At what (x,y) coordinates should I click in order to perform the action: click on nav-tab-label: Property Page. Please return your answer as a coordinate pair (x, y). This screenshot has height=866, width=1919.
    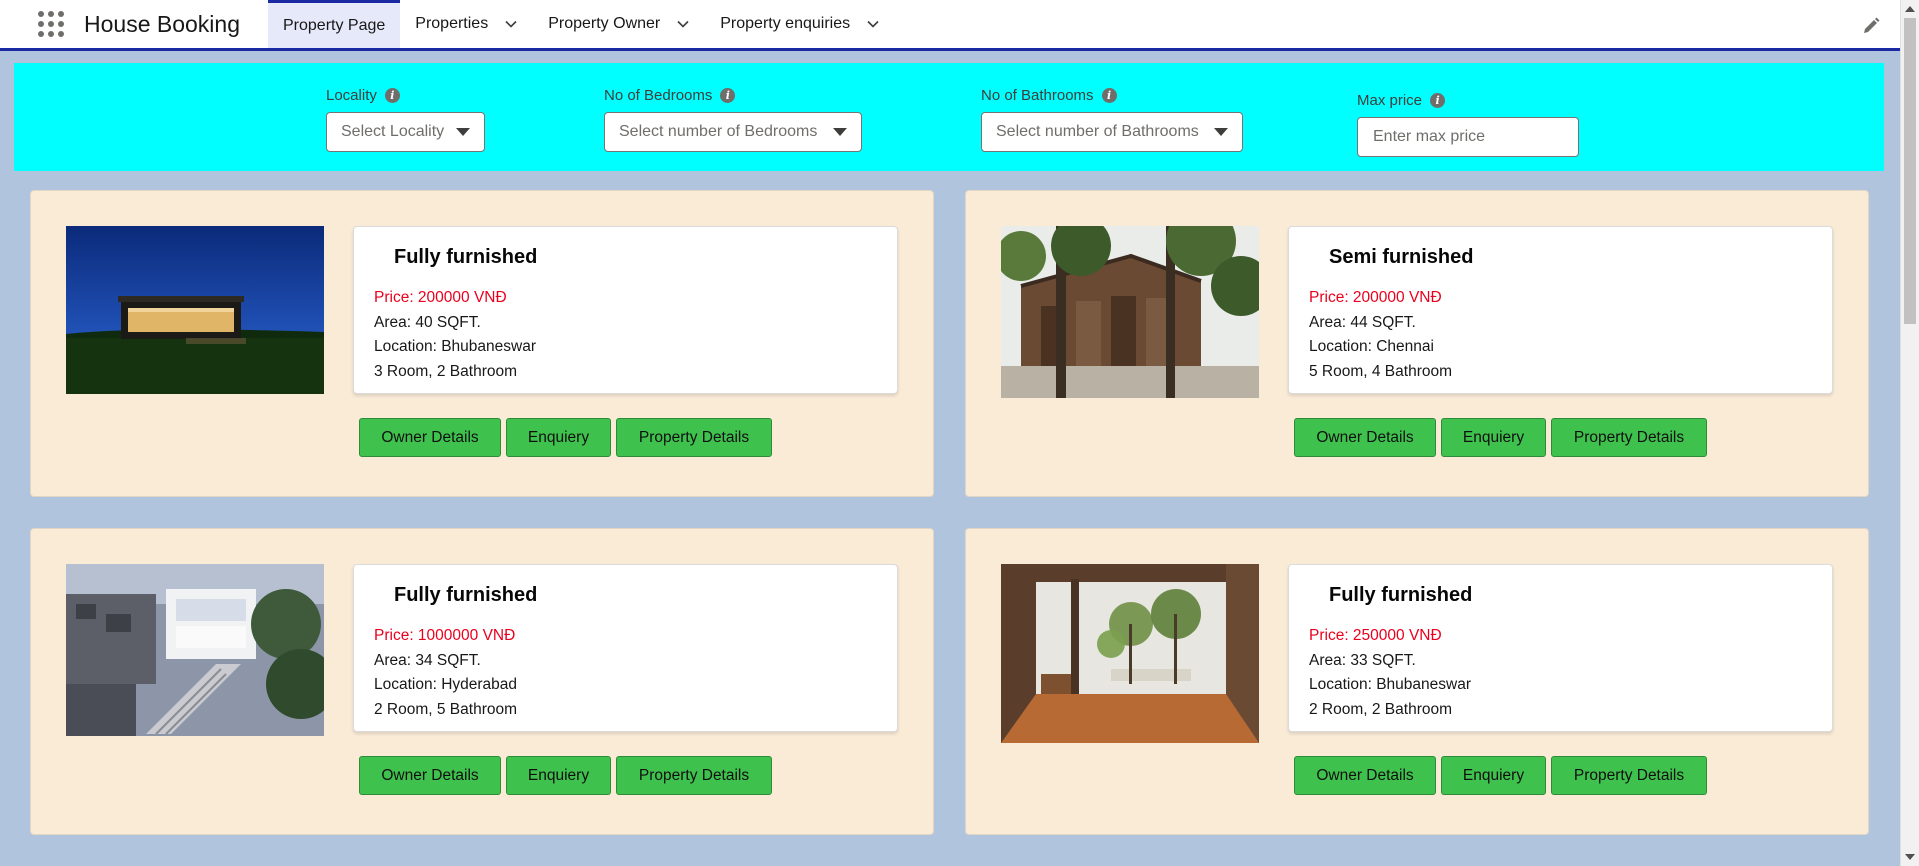
    Looking at the image, I should click on (334, 25).